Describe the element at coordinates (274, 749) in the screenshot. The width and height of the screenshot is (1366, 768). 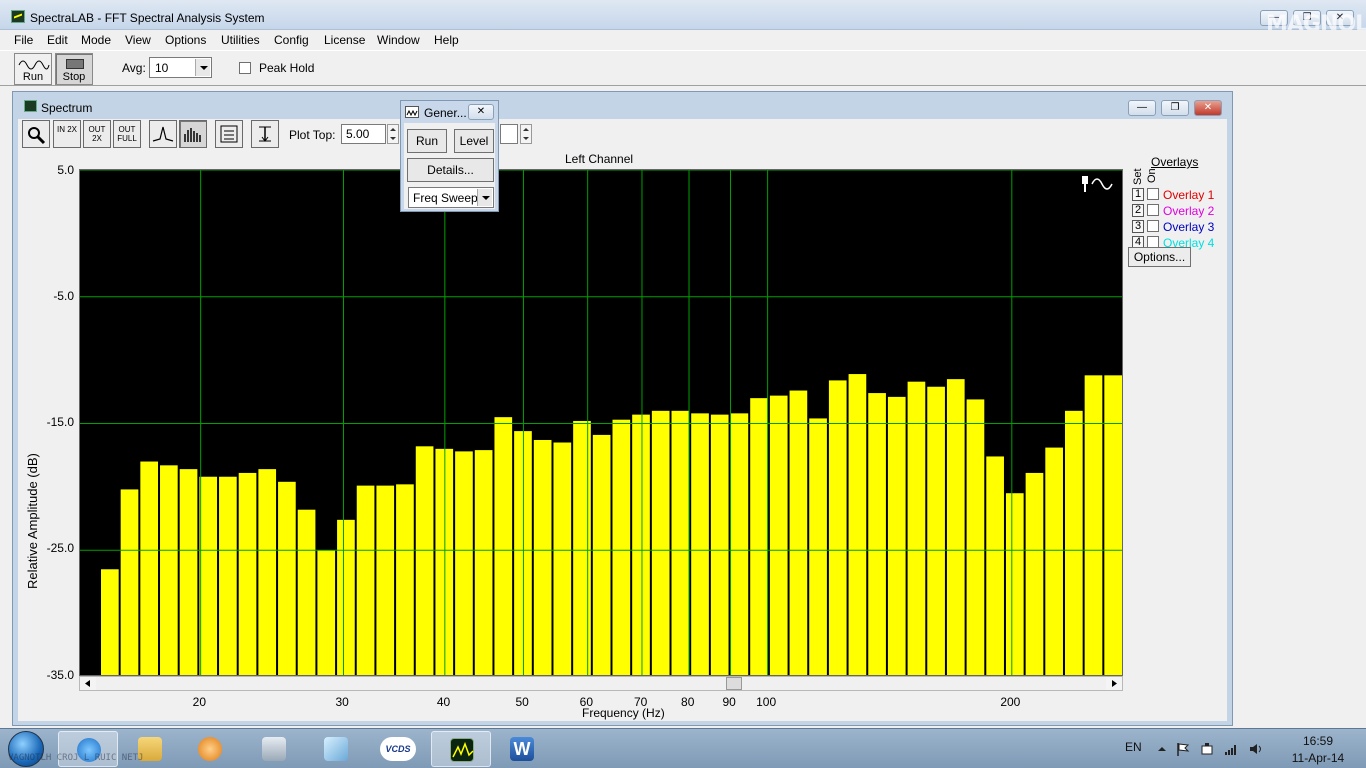
I see `taskbar-calculator` at that location.